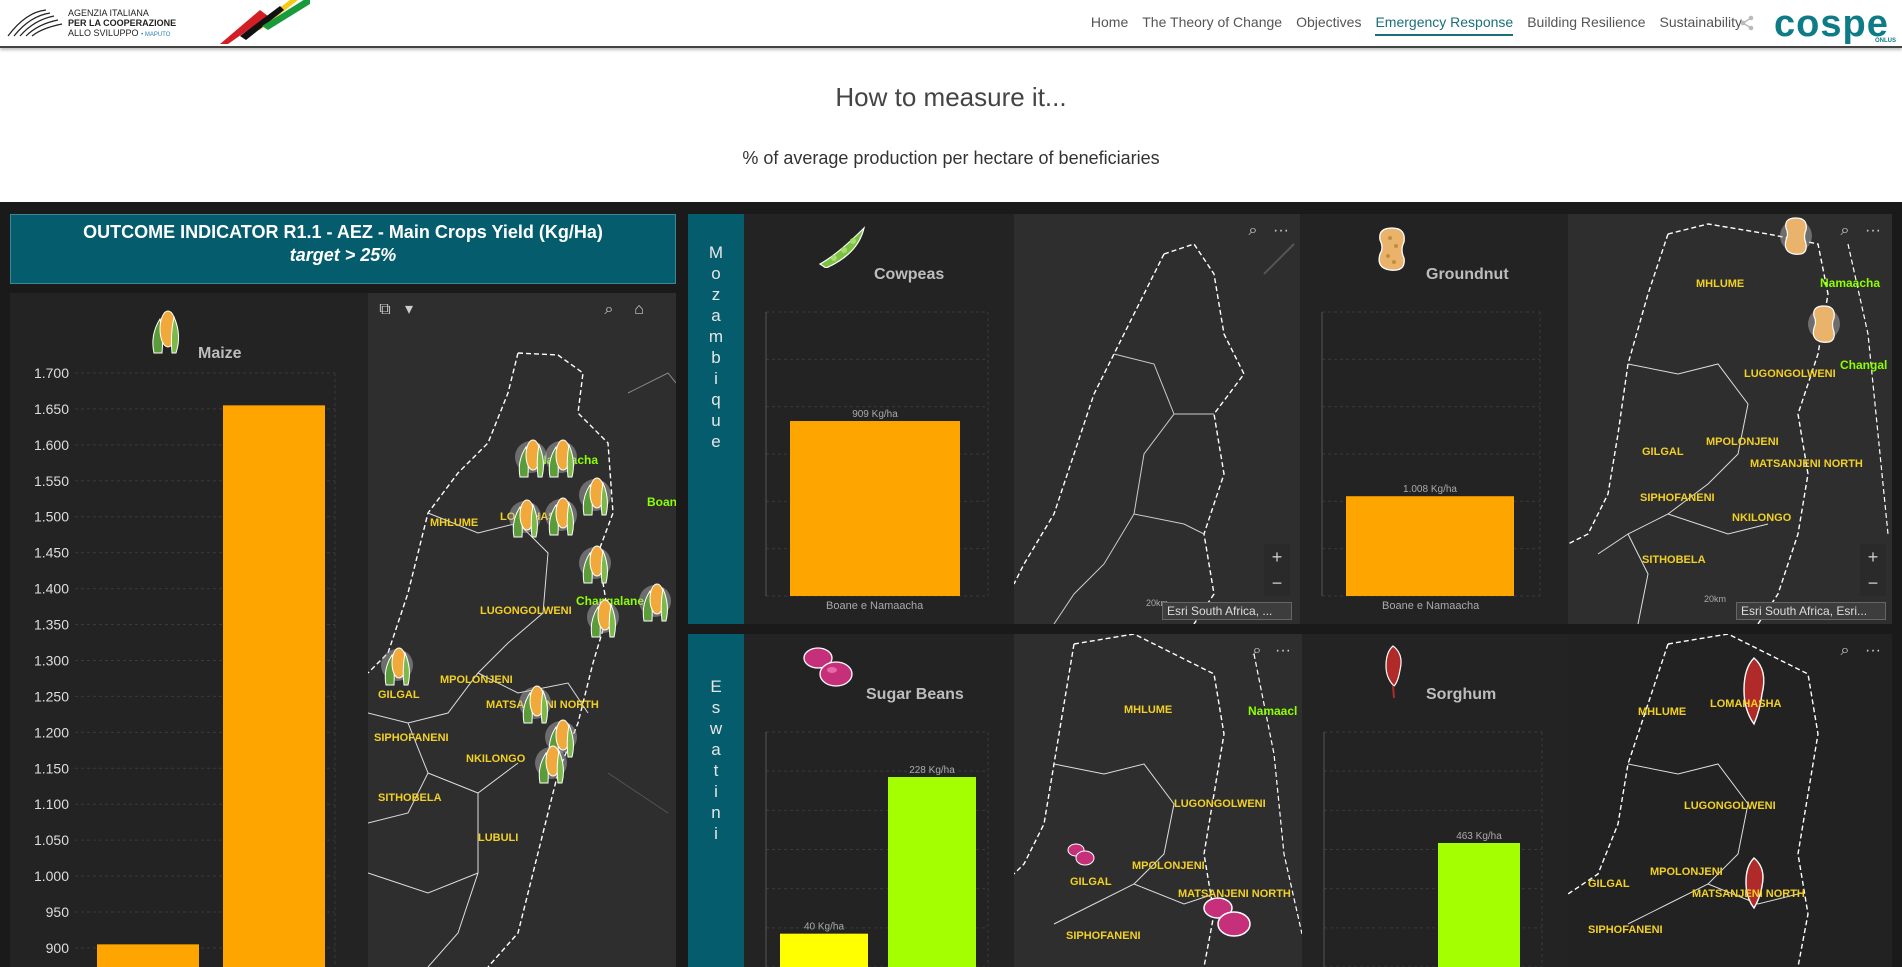 Image resolution: width=1902 pixels, height=967 pixels. What do you see at coordinates (51, 409) in the screenshot?
I see `maize-tick-label: 1.650` at bounding box center [51, 409].